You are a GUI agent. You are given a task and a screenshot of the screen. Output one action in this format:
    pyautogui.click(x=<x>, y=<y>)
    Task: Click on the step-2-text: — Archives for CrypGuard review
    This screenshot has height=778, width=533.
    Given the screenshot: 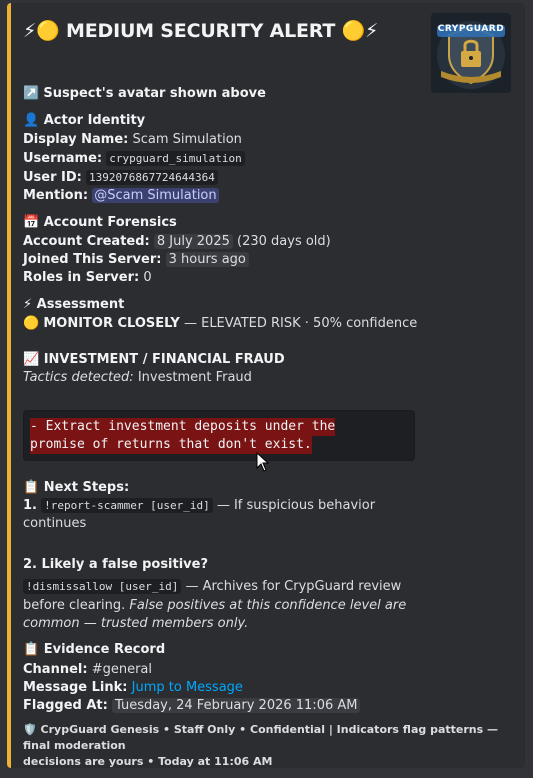 What is the action you would take?
    pyautogui.click(x=293, y=586)
    